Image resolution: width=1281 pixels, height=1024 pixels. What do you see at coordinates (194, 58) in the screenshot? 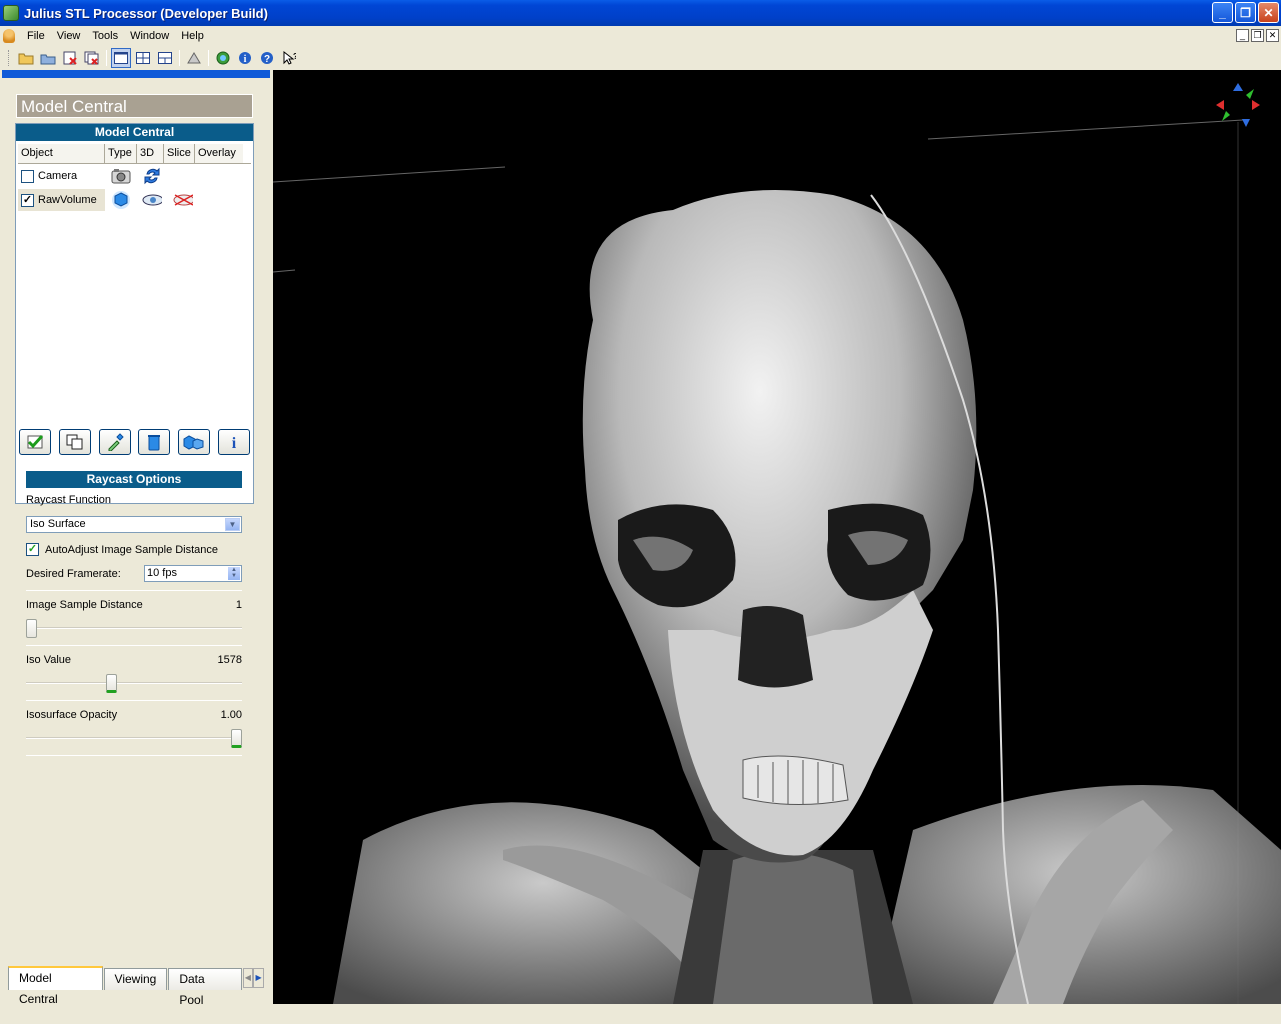
I see `render-icon` at bounding box center [194, 58].